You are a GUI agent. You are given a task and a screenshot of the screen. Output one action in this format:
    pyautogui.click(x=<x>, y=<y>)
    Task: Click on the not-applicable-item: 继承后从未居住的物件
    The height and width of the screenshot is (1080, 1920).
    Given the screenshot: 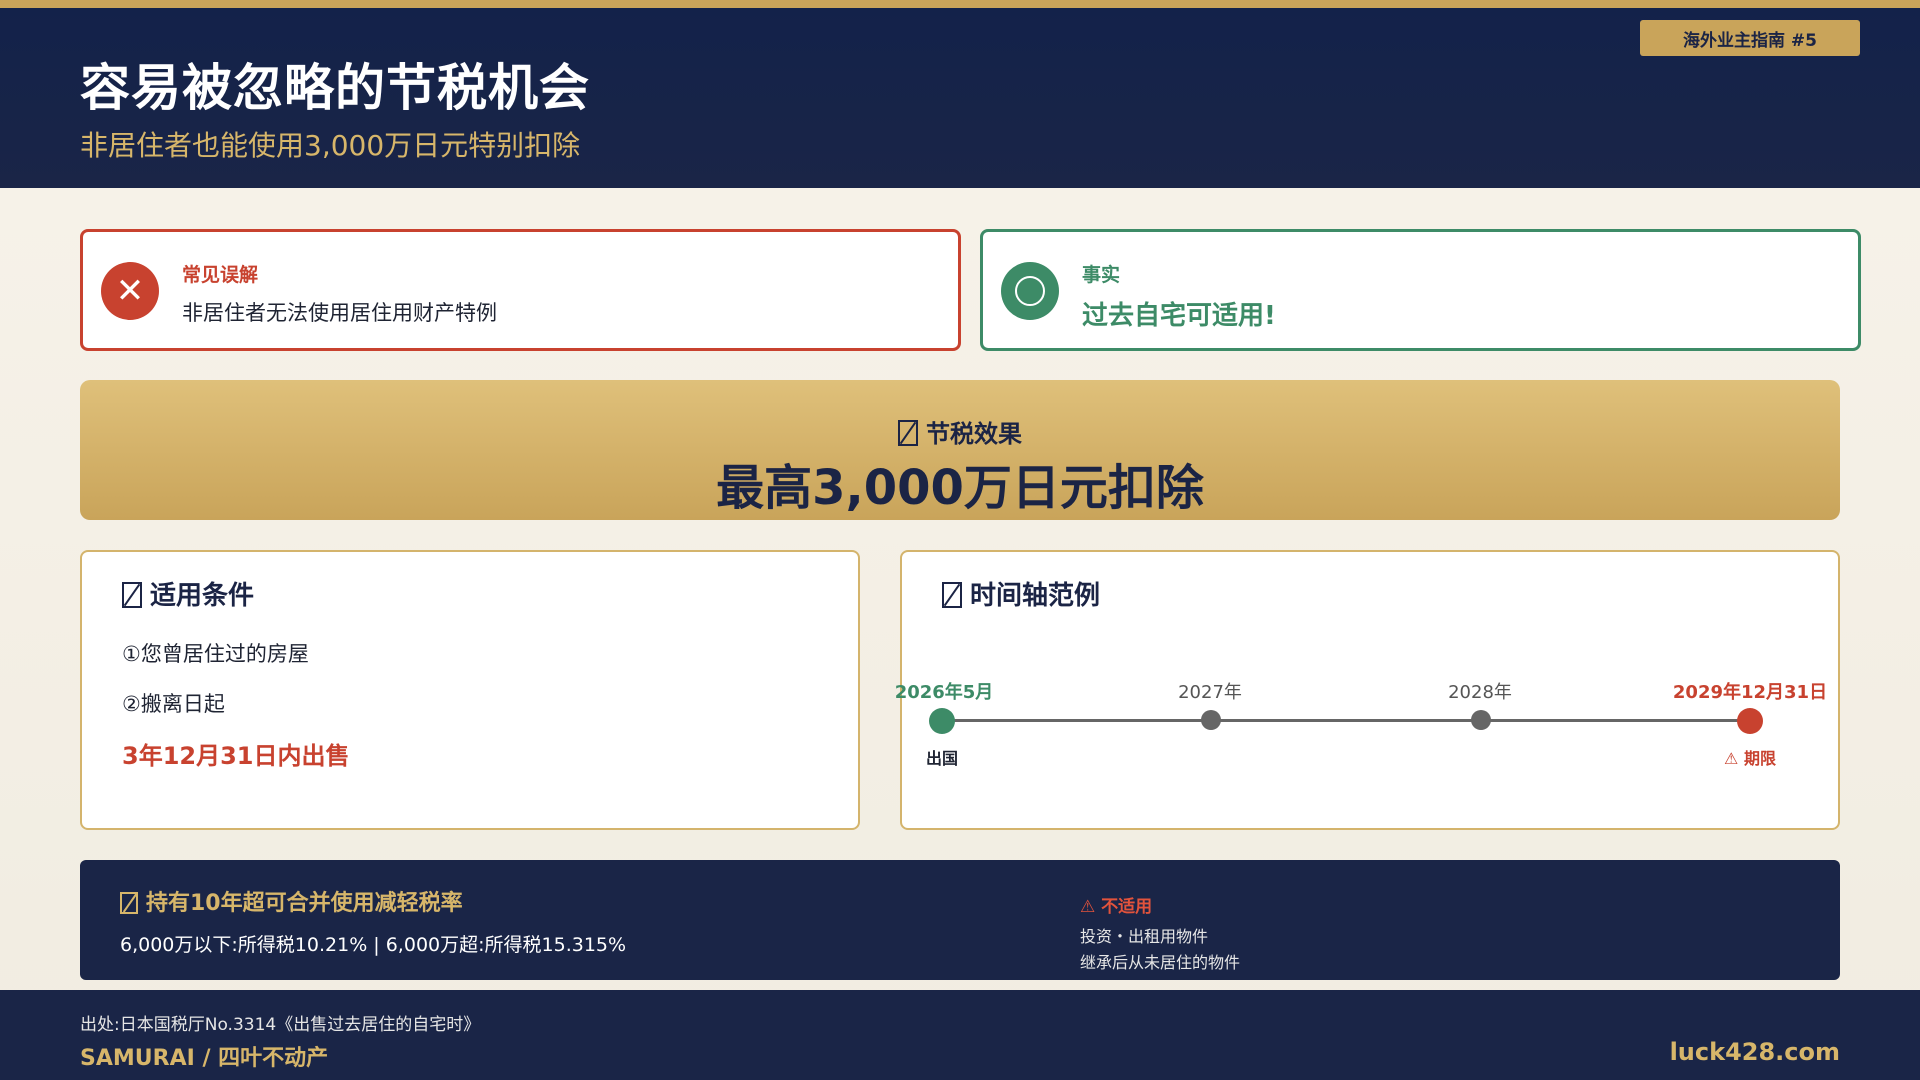 What is the action you would take?
    pyautogui.click(x=1160, y=962)
    